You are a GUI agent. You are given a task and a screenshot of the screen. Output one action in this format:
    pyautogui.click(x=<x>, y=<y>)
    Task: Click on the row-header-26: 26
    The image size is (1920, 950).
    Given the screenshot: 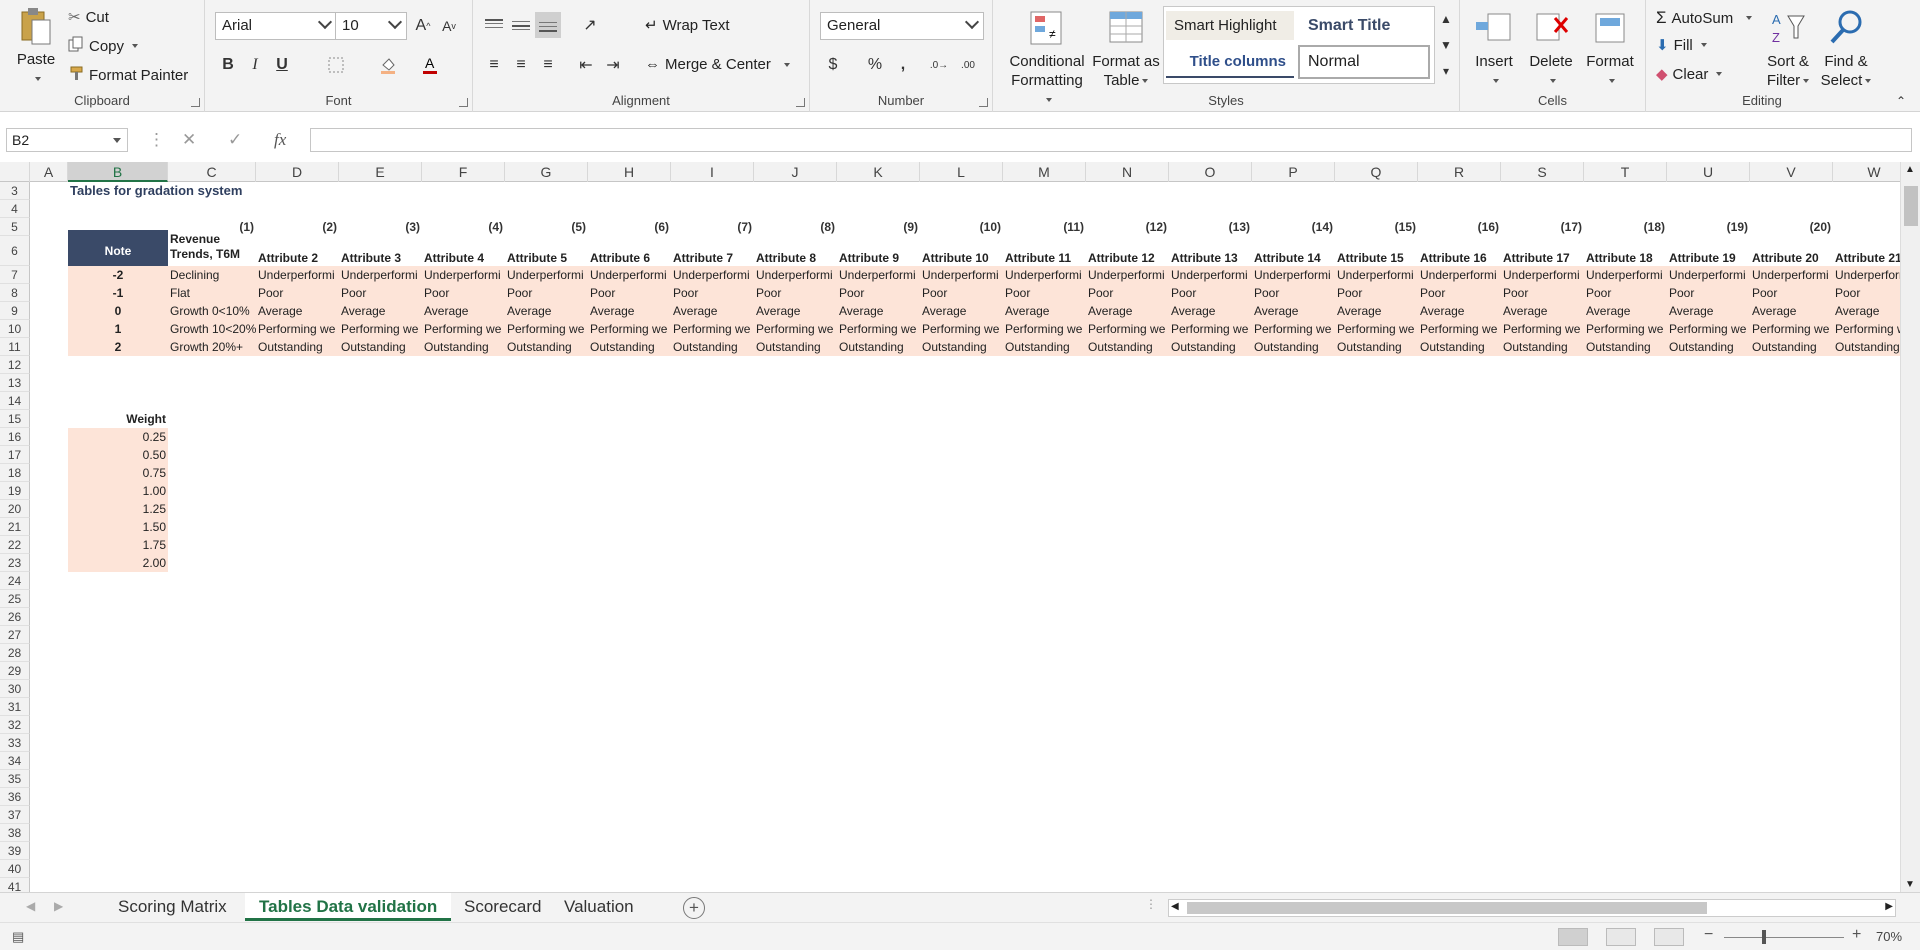 What is the action you would take?
    pyautogui.click(x=15, y=617)
    